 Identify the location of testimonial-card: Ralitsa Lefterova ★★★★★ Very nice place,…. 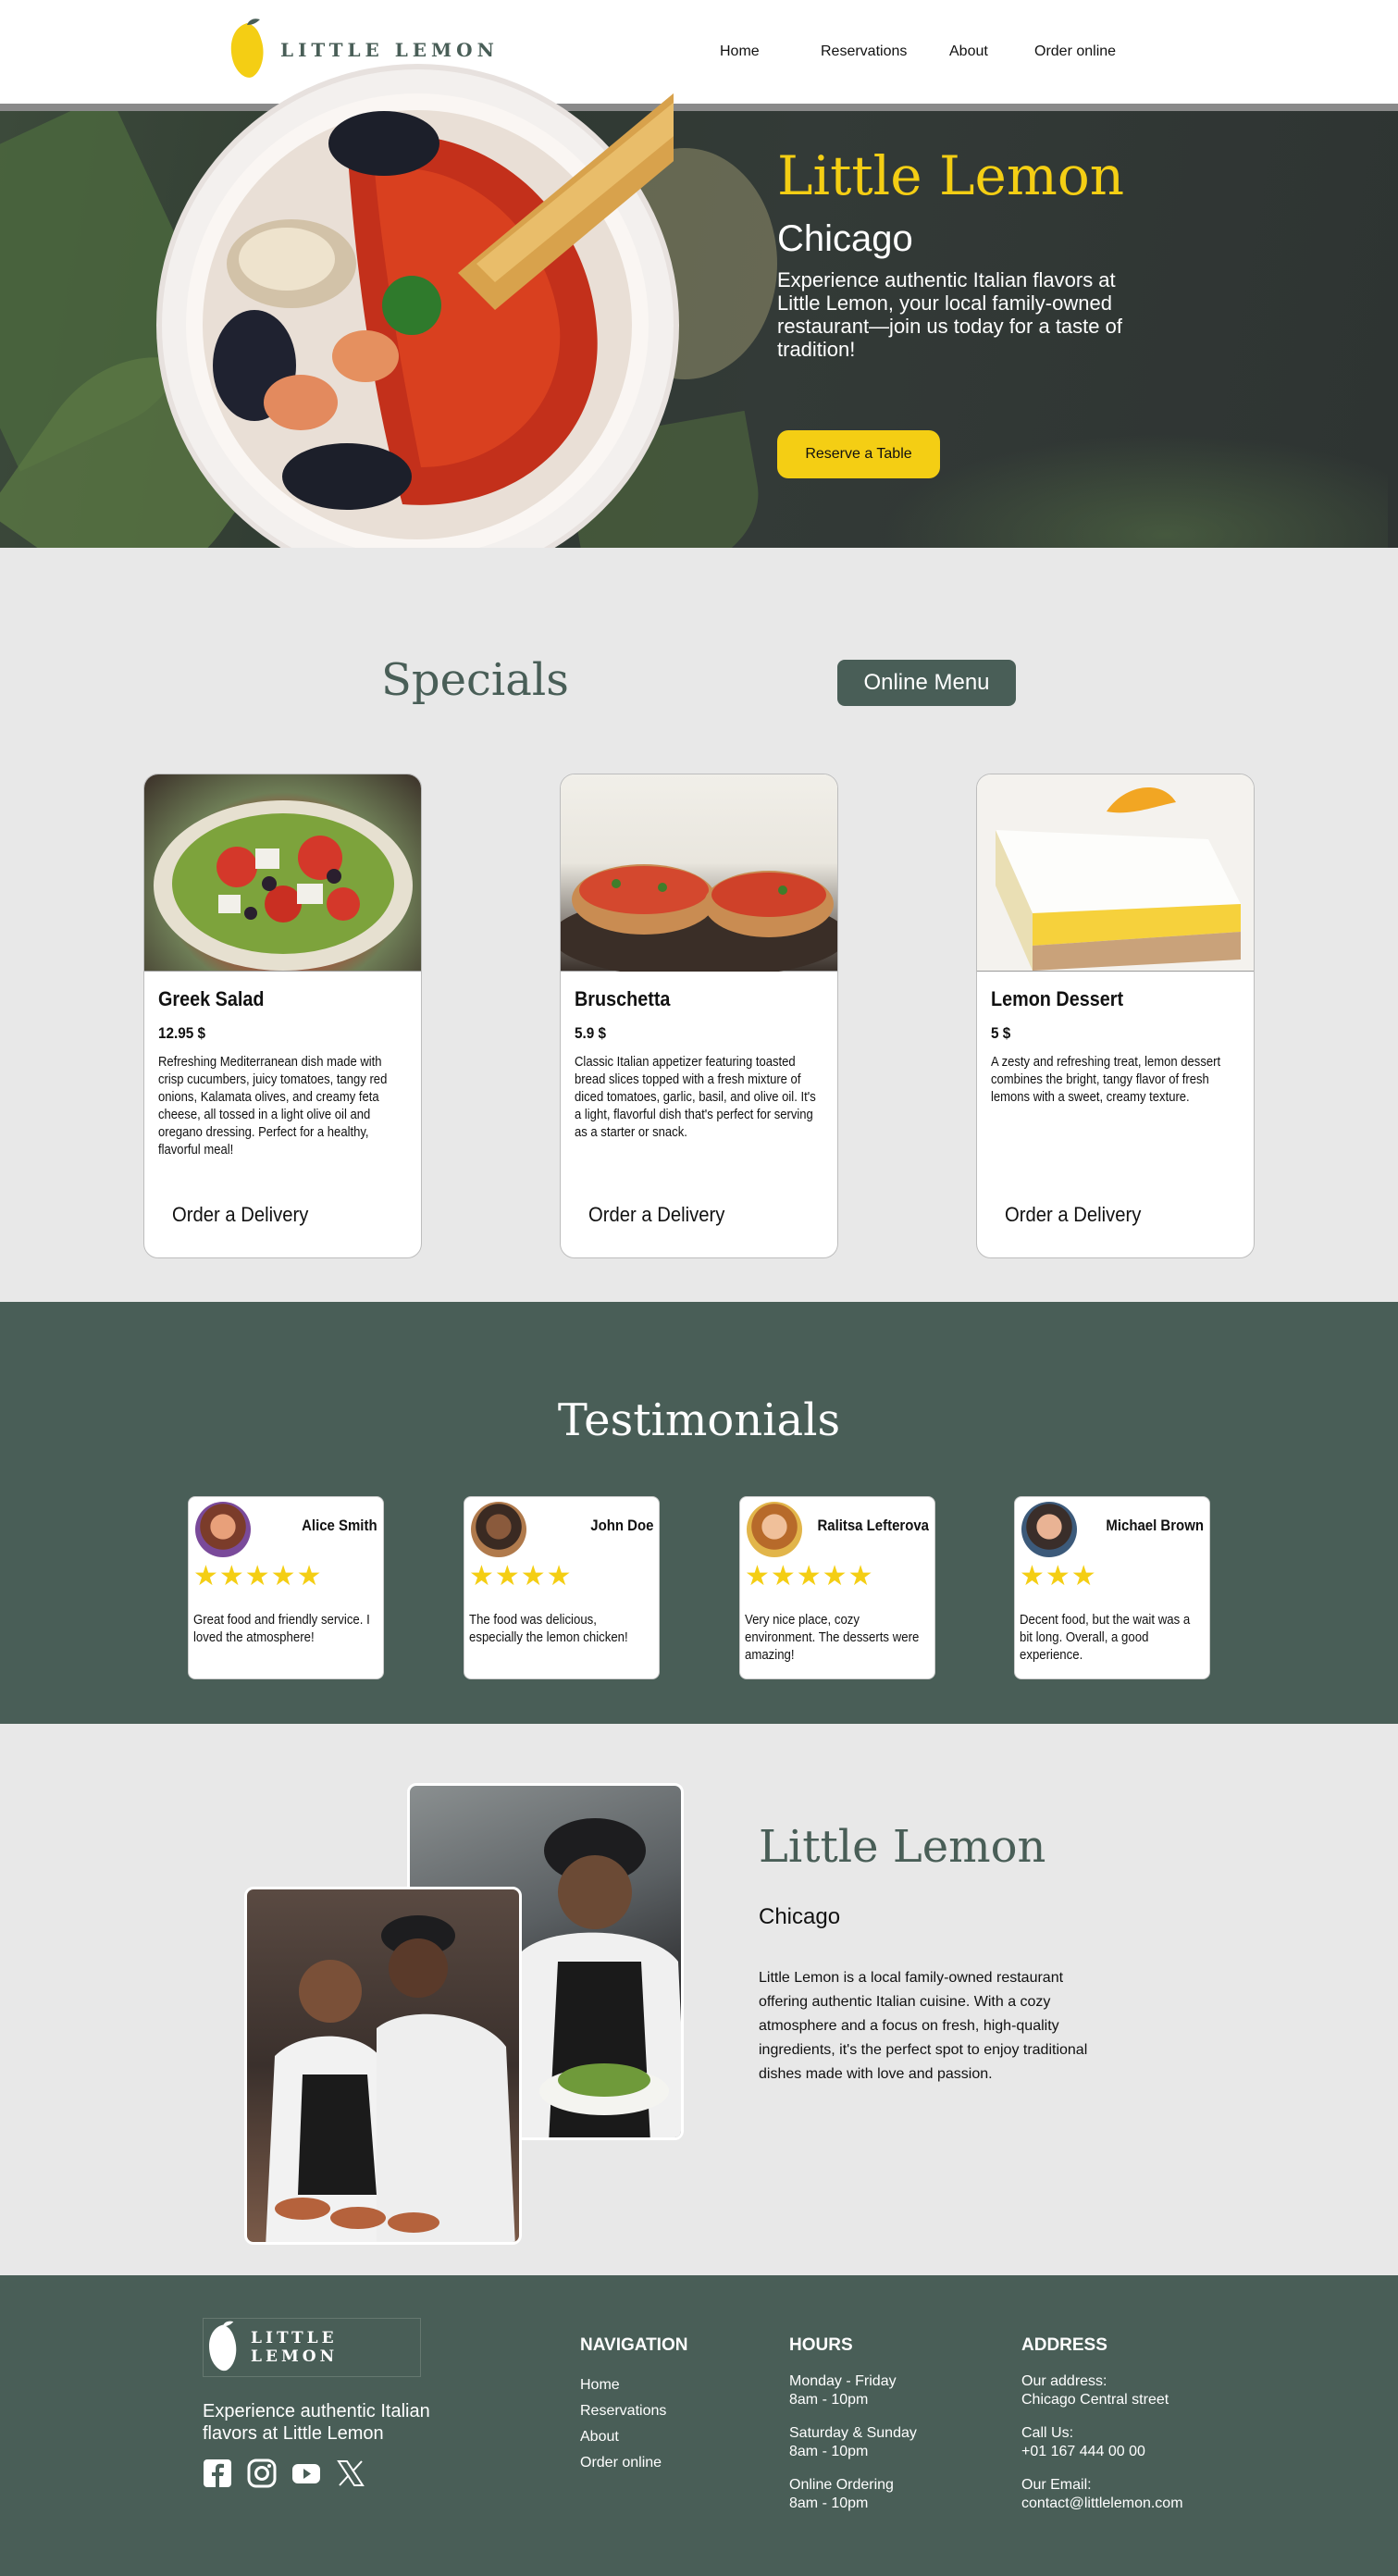
(837, 1587).